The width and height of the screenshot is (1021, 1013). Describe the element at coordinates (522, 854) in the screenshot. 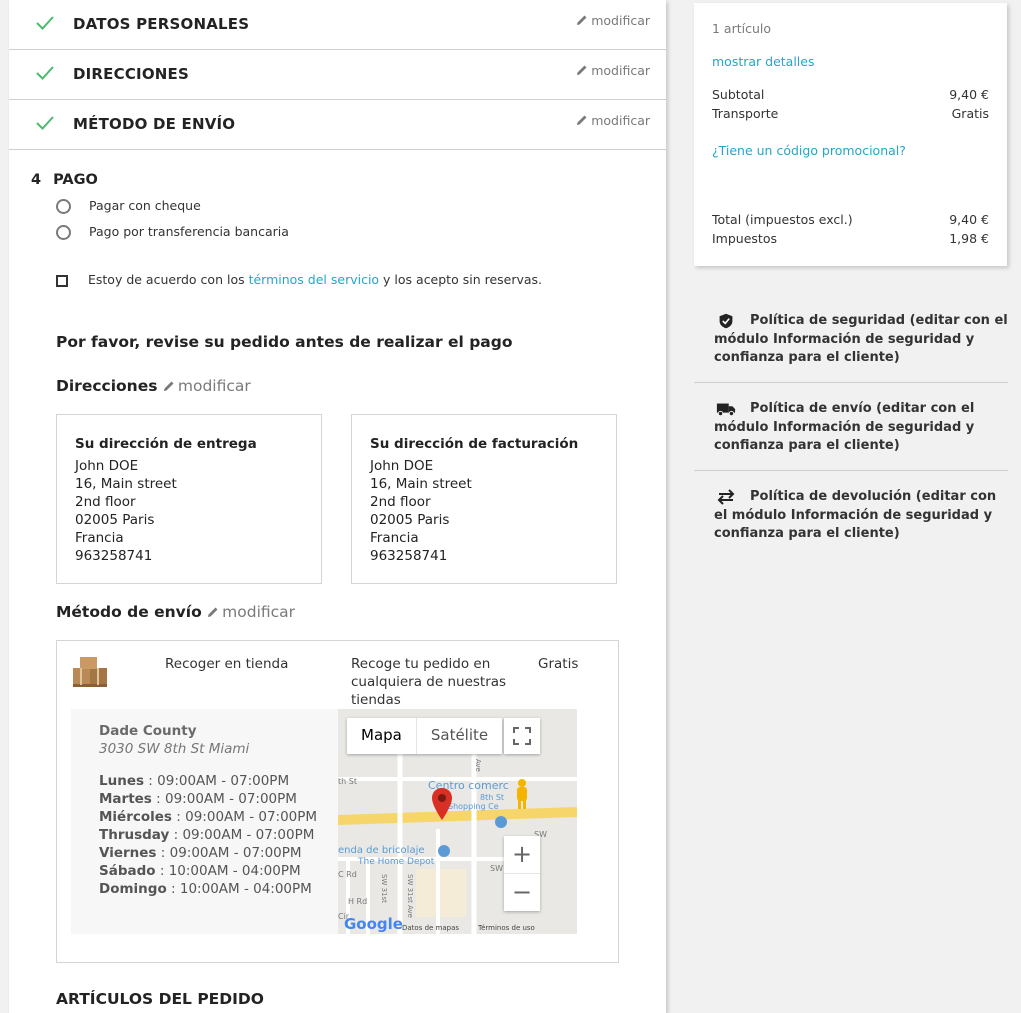

I see `zoom-in-button: +` at that location.